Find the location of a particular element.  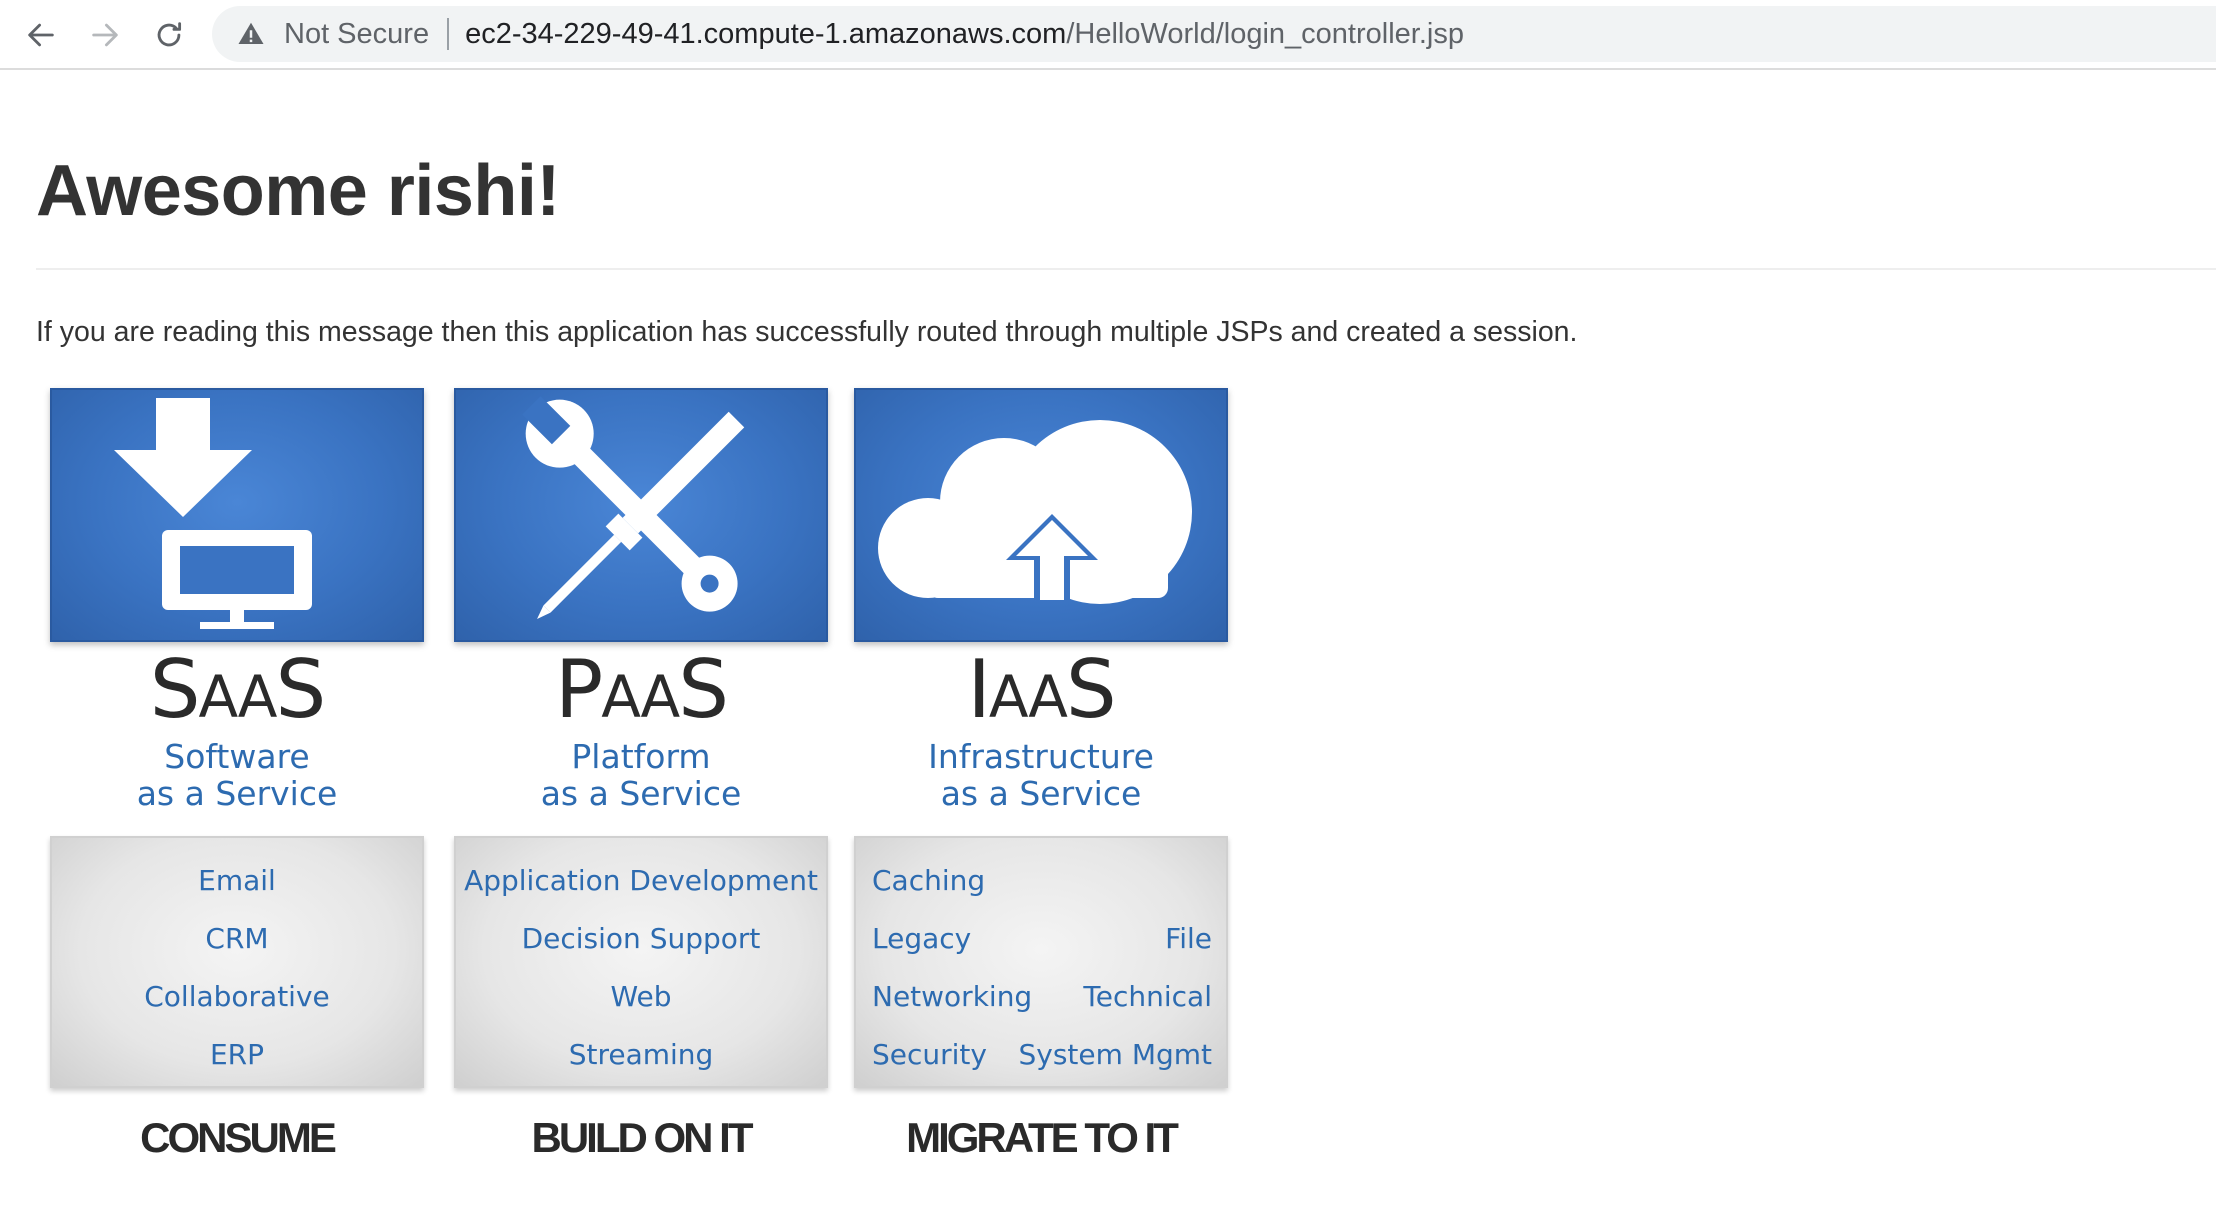

saas-name: Software as a Service is located at coordinates (237, 775).